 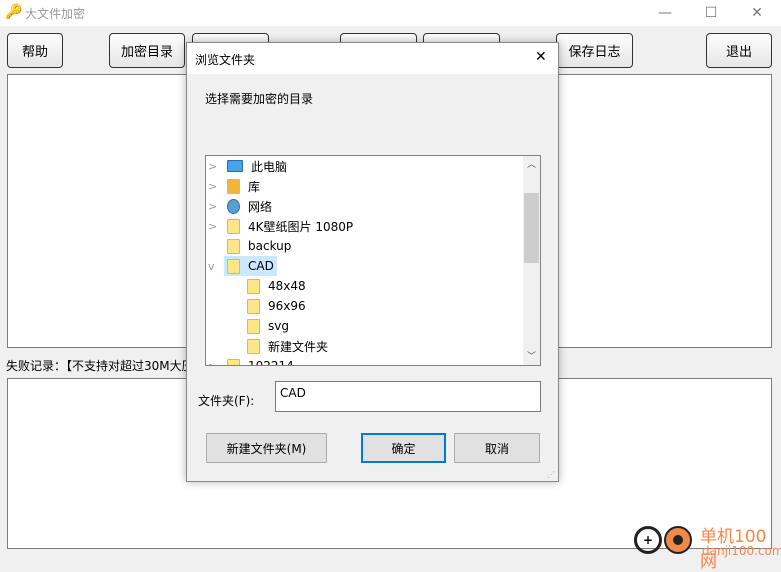 What do you see at coordinates (365, 306) in the screenshot?
I see `tree-item: 96x96` at bounding box center [365, 306].